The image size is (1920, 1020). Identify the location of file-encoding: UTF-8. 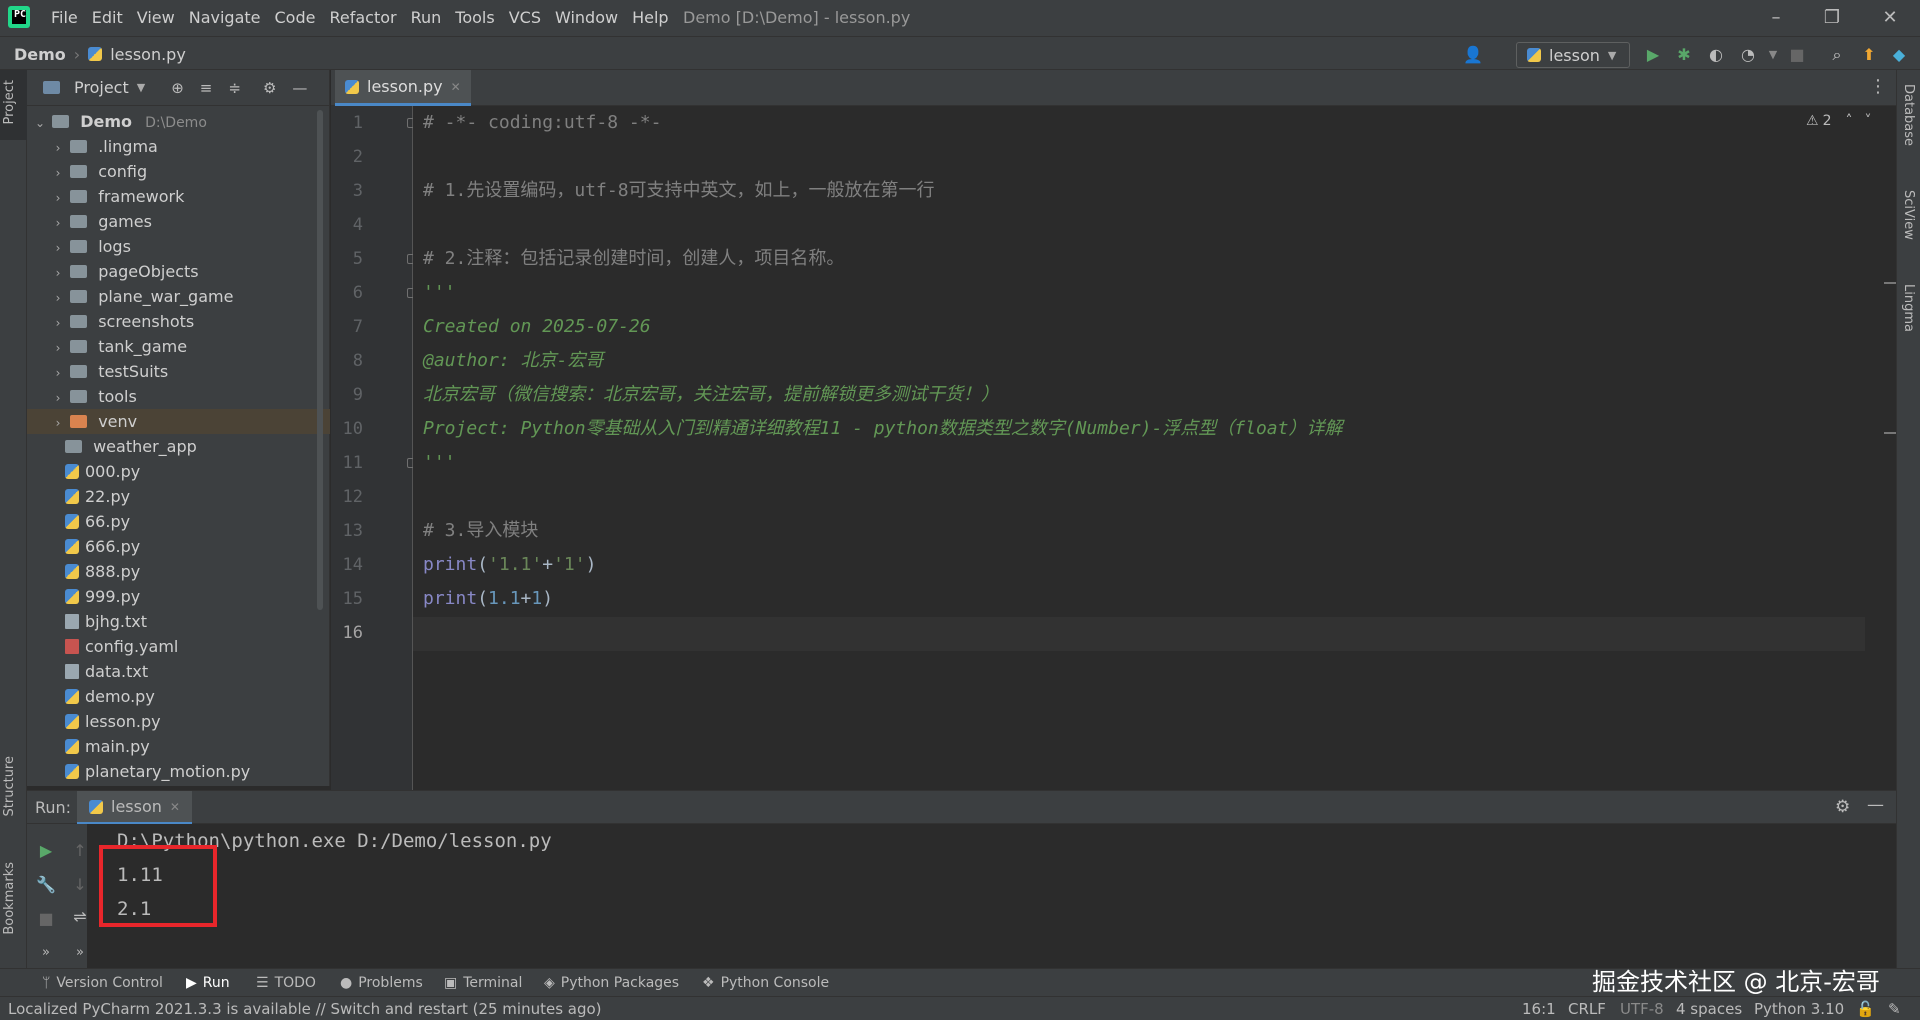
(1642, 1008).